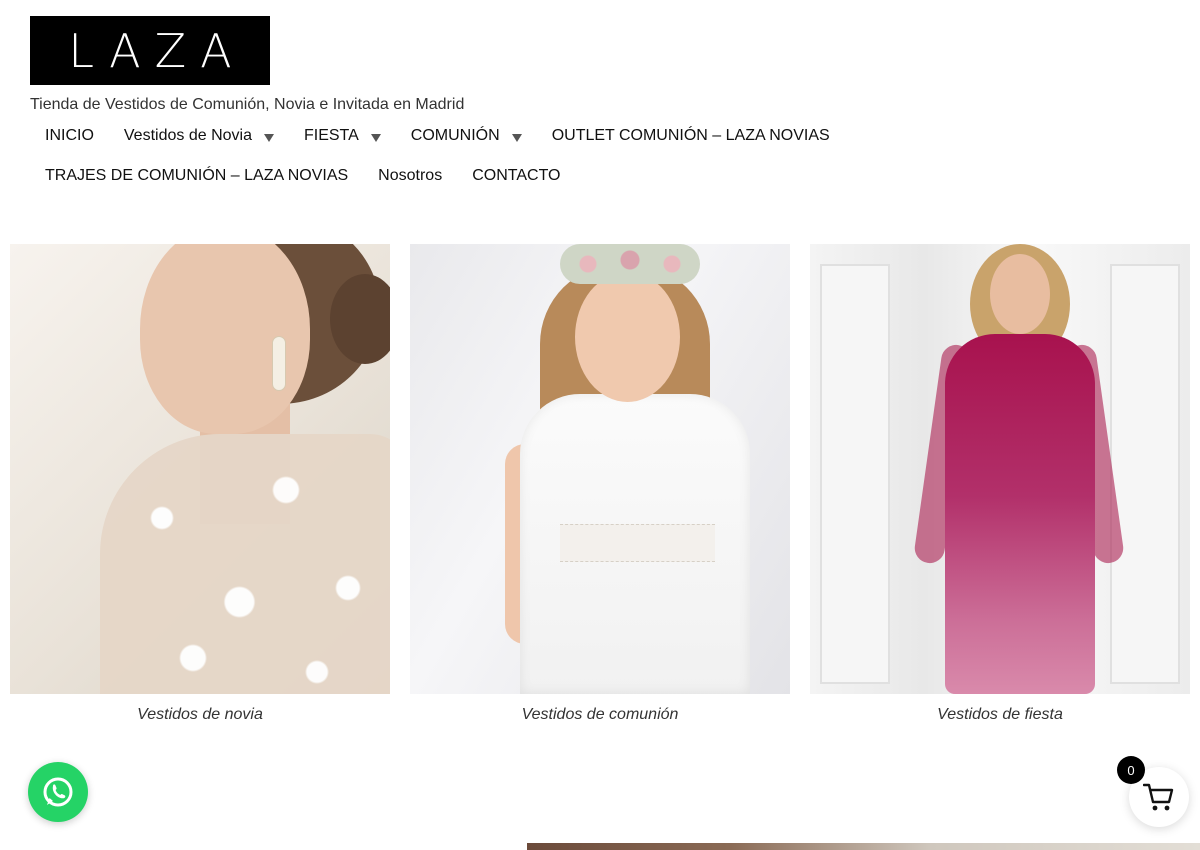 This screenshot has width=1200, height=850. I want to click on nav-item-label: COMUNIÓN, so click(455, 135).